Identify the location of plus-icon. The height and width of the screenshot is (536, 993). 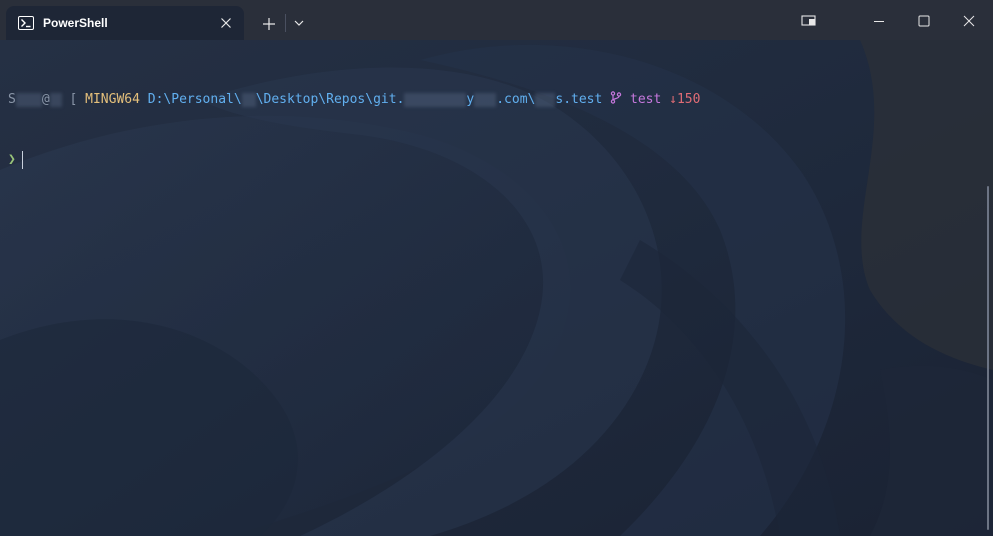
(269, 24).